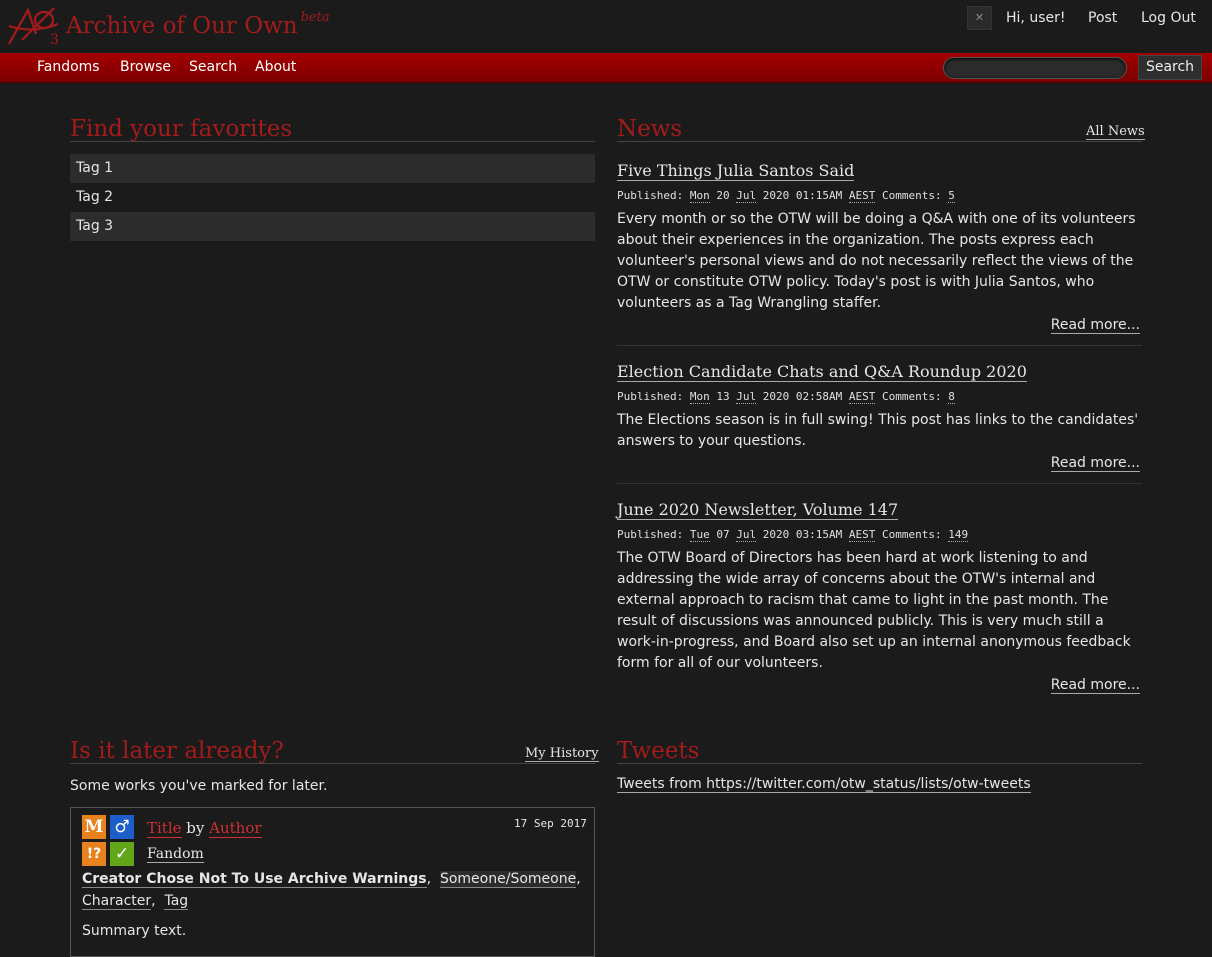 The width and height of the screenshot is (1212, 957). What do you see at coordinates (122, 827) in the screenshot?
I see `category-mm-icon: ♂` at bounding box center [122, 827].